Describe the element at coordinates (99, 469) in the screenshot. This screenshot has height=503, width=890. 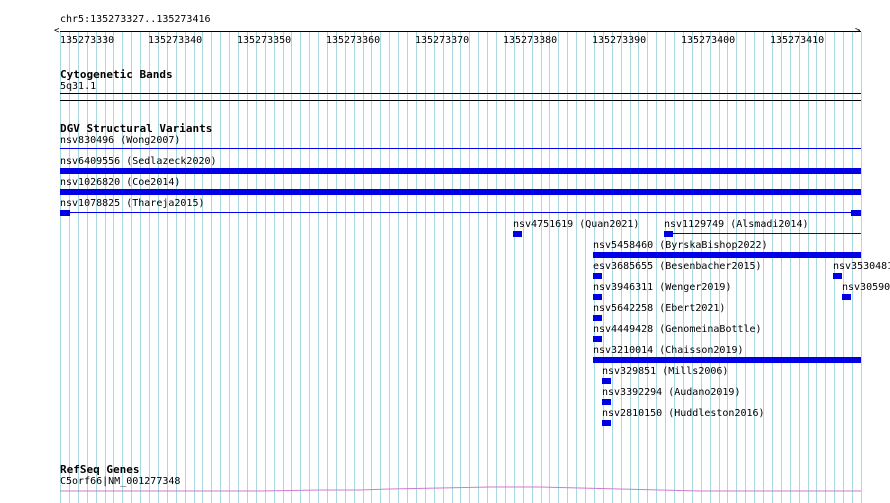
I see `refseq-track-title: RefSeq Genes` at that location.